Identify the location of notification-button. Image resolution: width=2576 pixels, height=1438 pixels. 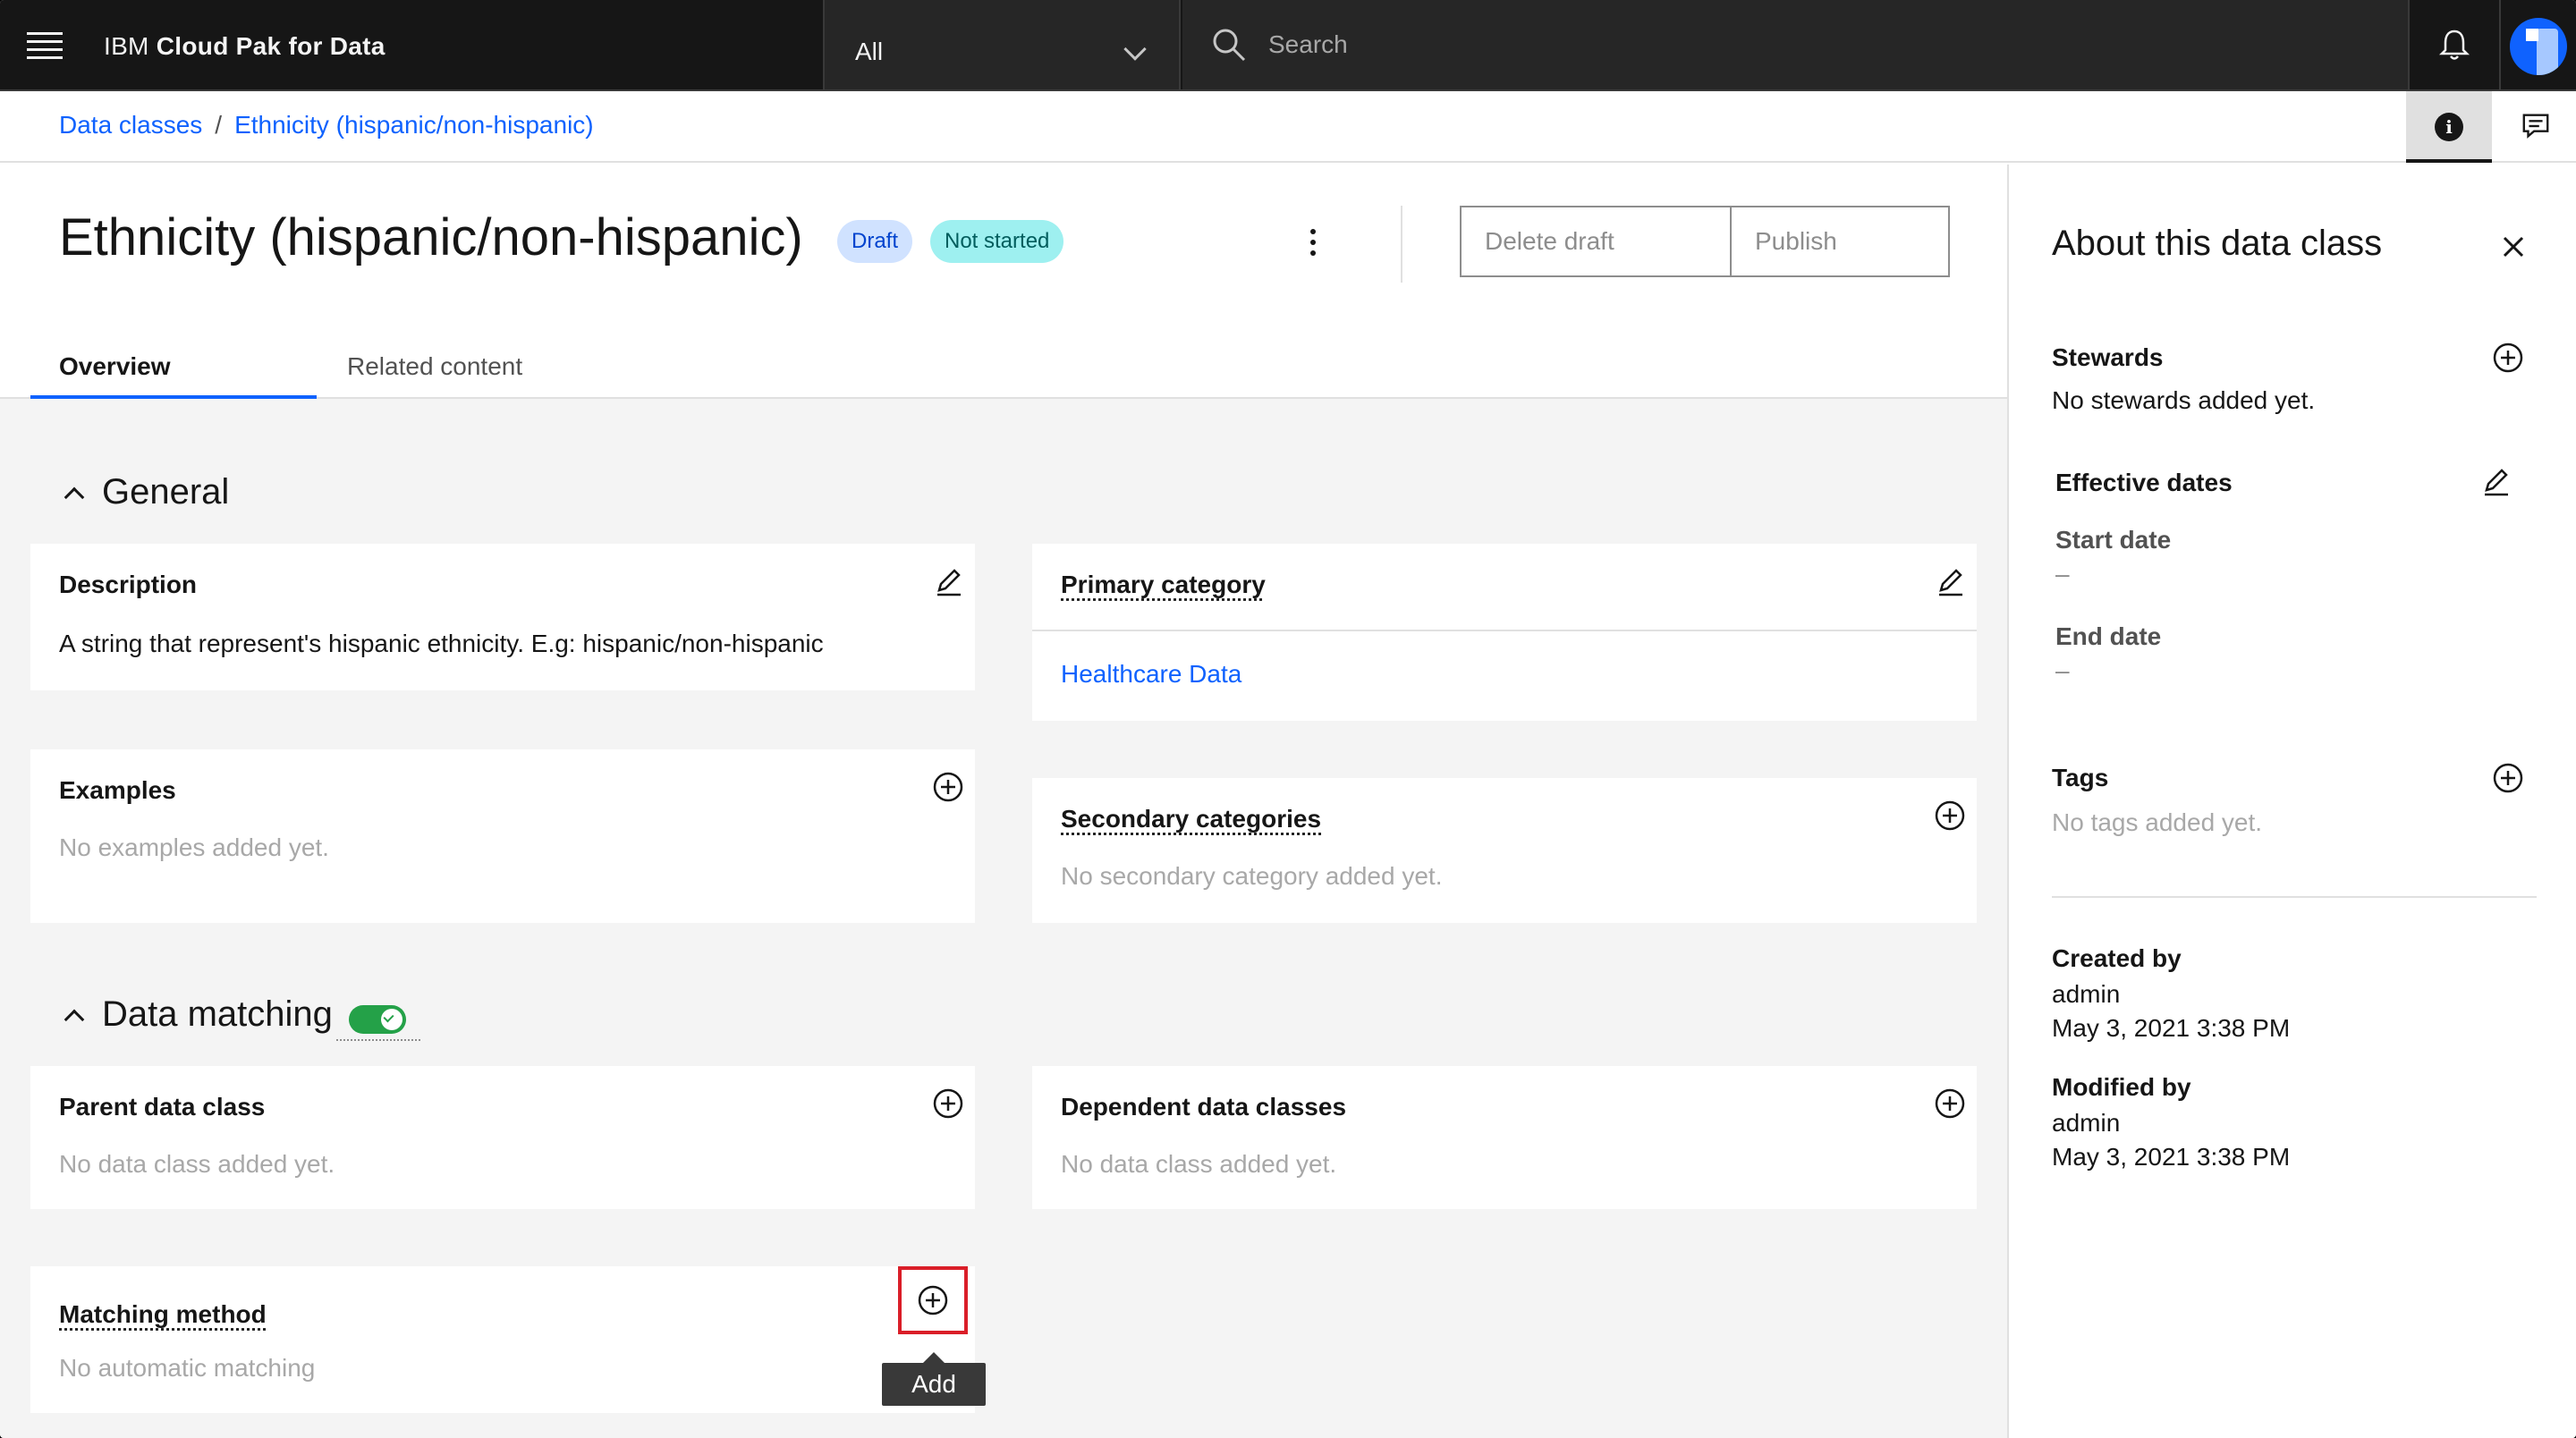
(2452, 44).